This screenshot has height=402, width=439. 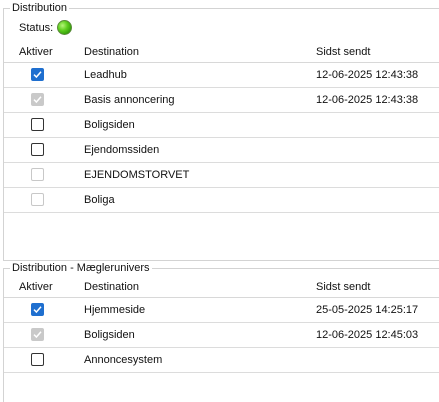 What do you see at coordinates (65, 27) in the screenshot?
I see `status-green-dot-icon` at bounding box center [65, 27].